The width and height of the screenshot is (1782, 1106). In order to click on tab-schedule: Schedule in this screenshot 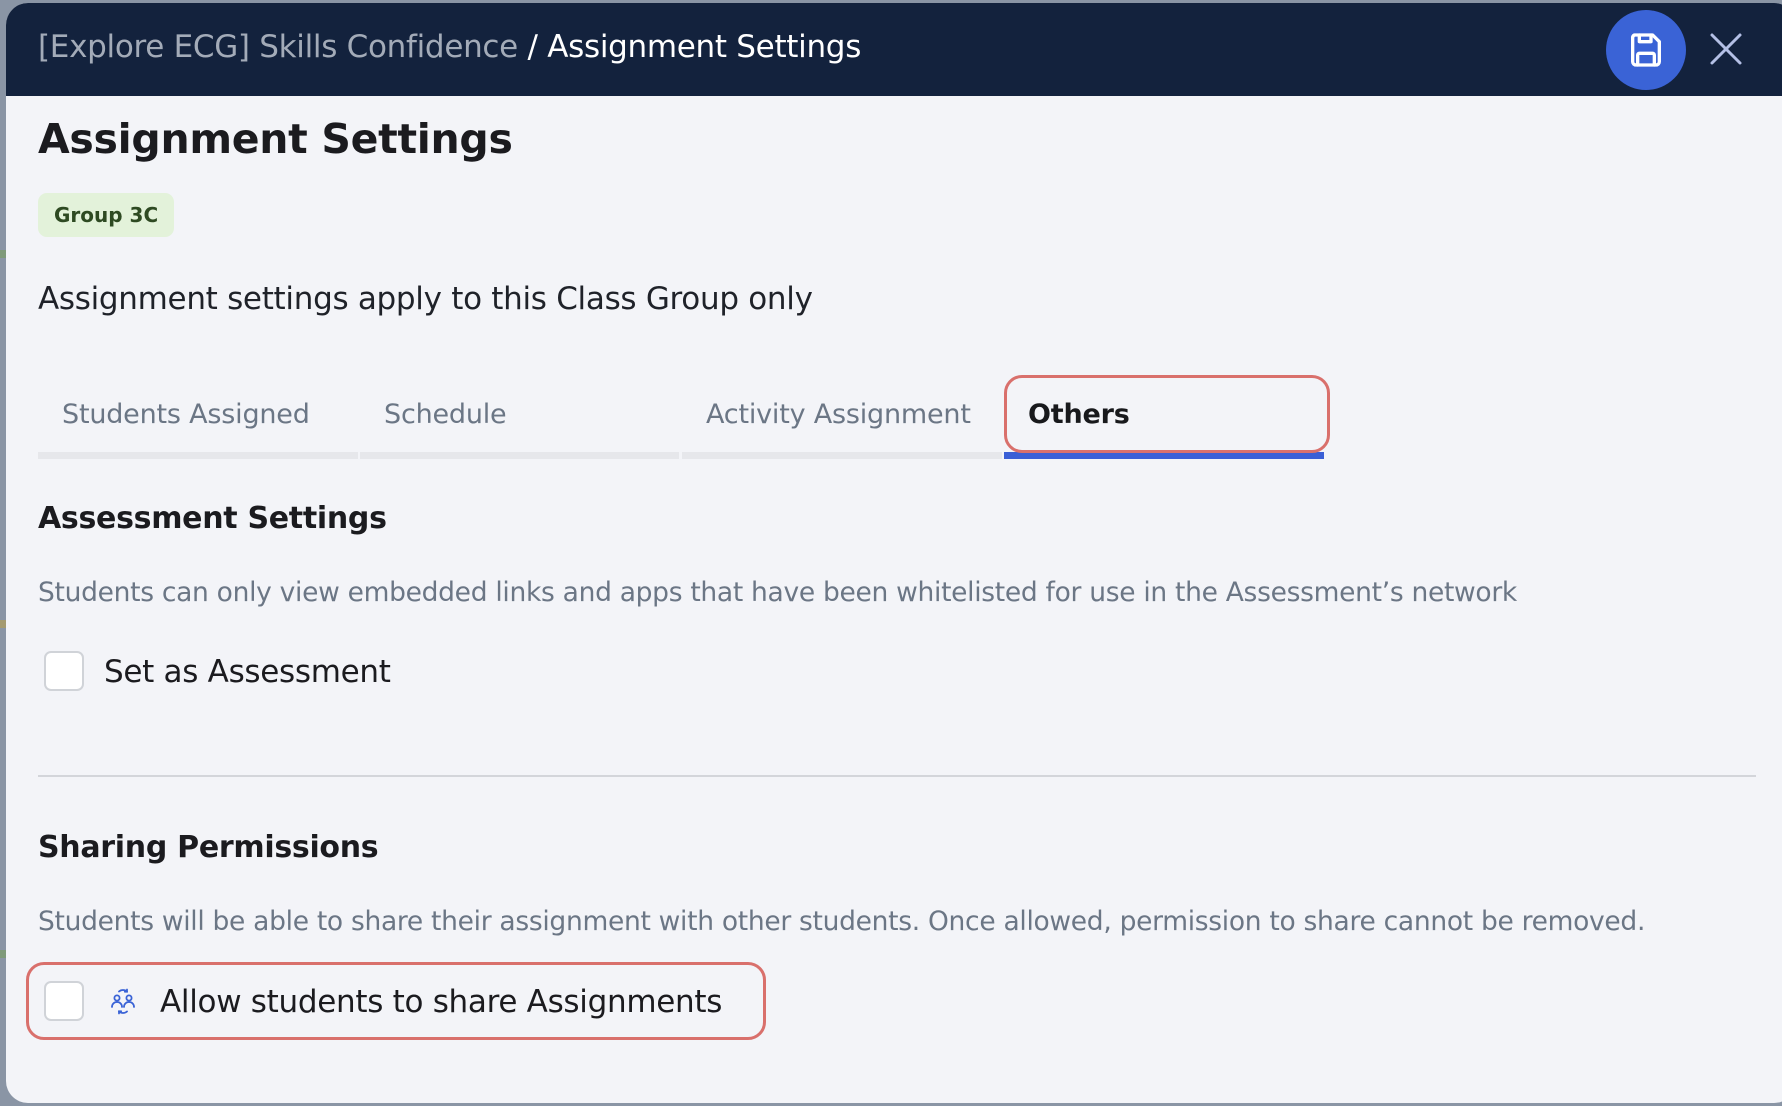, I will do `click(519, 420)`.